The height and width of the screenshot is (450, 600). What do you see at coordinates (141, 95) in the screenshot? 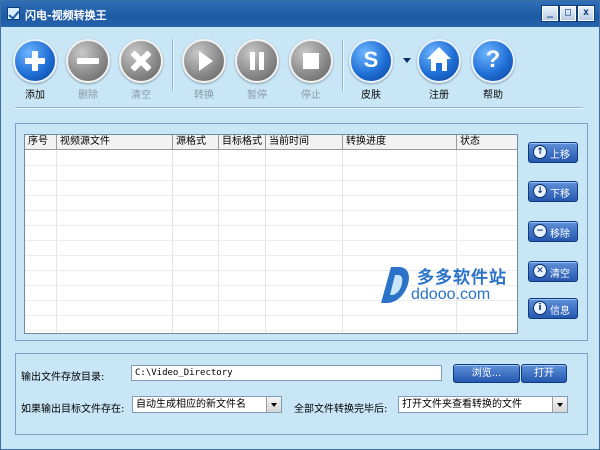
I see `clear-label: 清空` at bounding box center [141, 95].